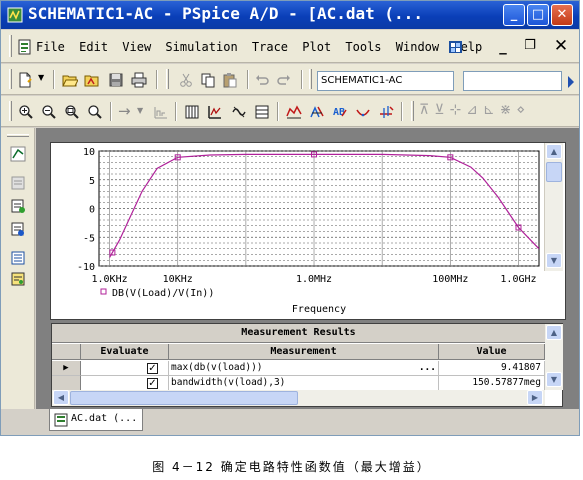 The height and width of the screenshot is (480, 583). I want to click on menu-trace: Trace, so click(270, 47).